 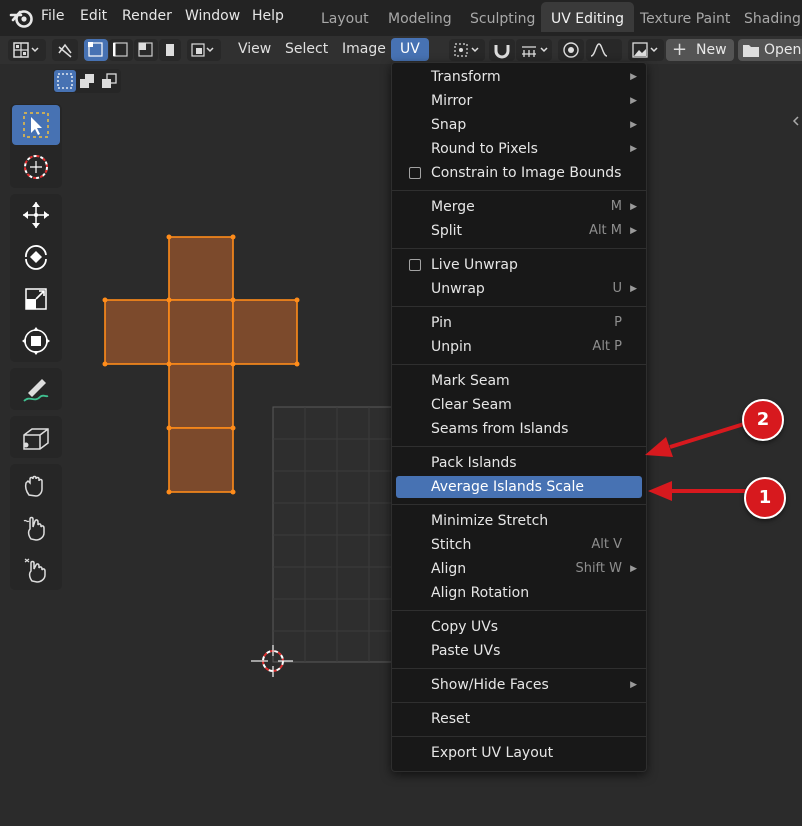 I want to click on vertex-select-icon, so click(x=95, y=49).